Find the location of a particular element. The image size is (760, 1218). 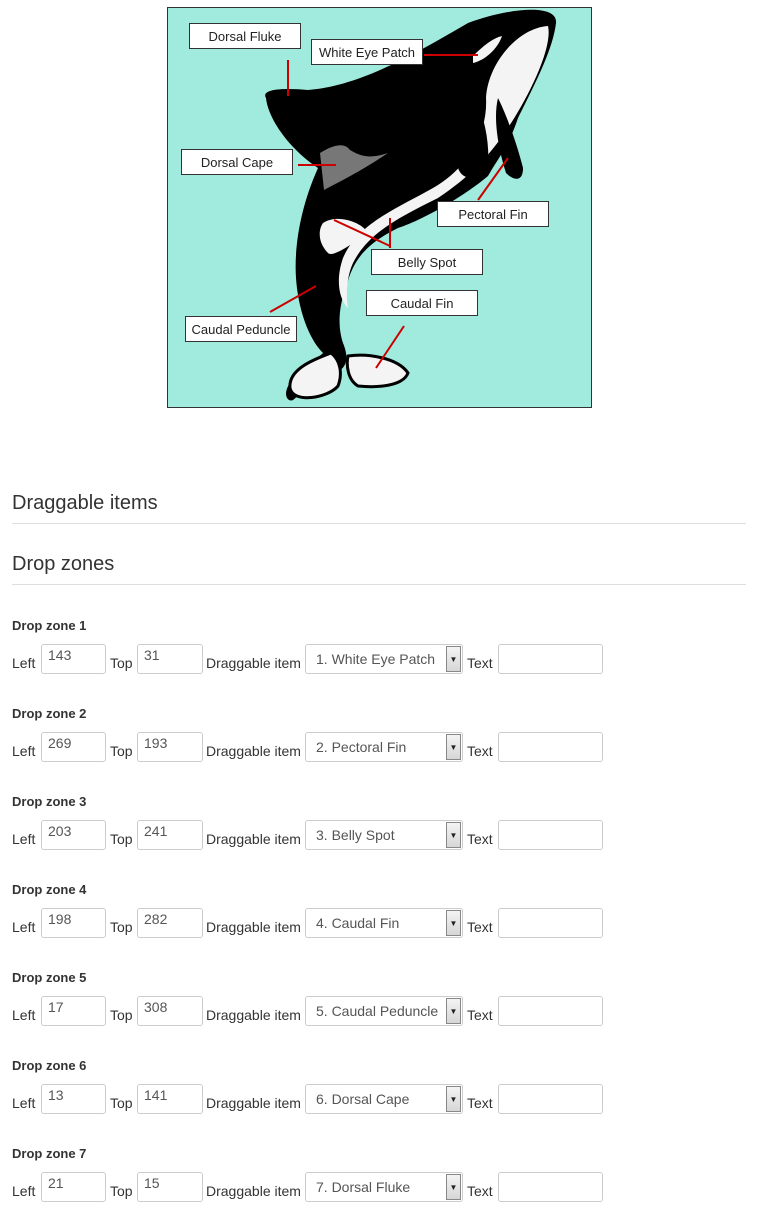

draggable-item-value: 3. Belly Spot is located at coordinates (355, 835).